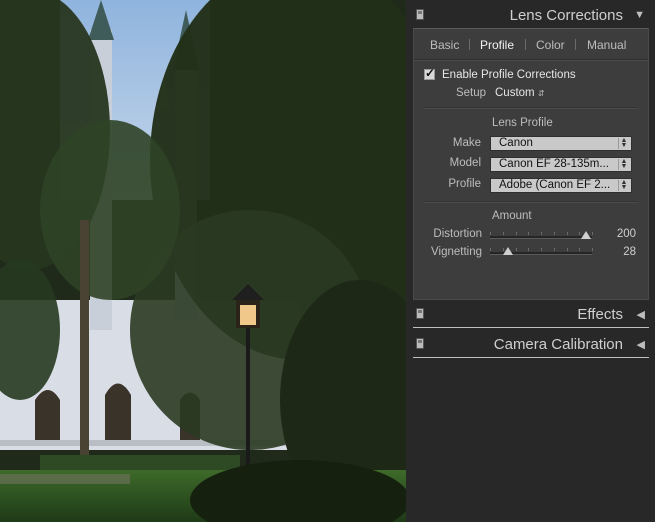 The height and width of the screenshot is (522, 655). I want to click on lens-corrections-header: Lens Corrections ▼, so click(534, 15).